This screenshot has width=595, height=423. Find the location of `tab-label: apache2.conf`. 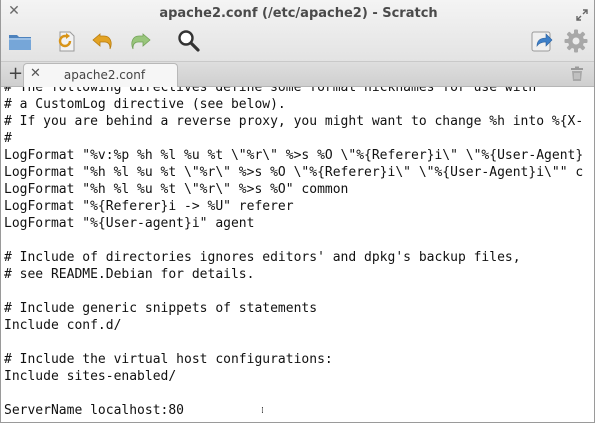

tab-label: apache2.conf is located at coordinates (104, 75).